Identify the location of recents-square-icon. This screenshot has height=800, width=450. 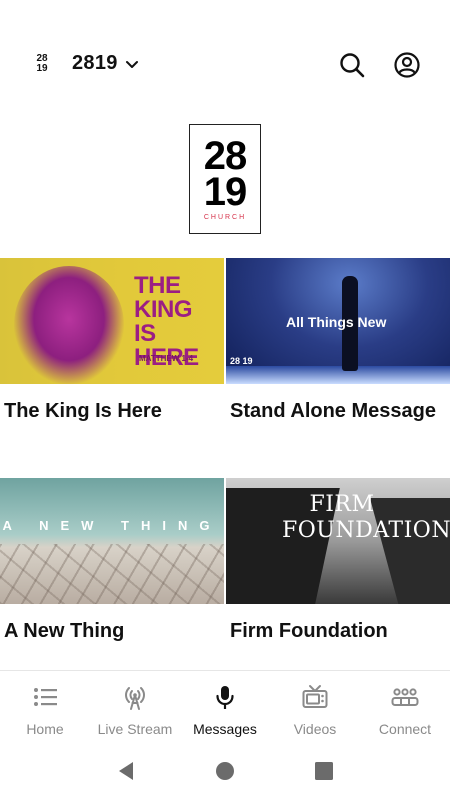
(324, 771).